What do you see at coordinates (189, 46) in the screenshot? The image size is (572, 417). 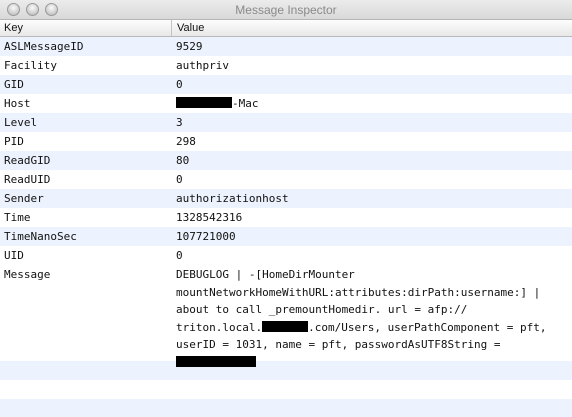 I see `row-value: 9529` at bounding box center [189, 46].